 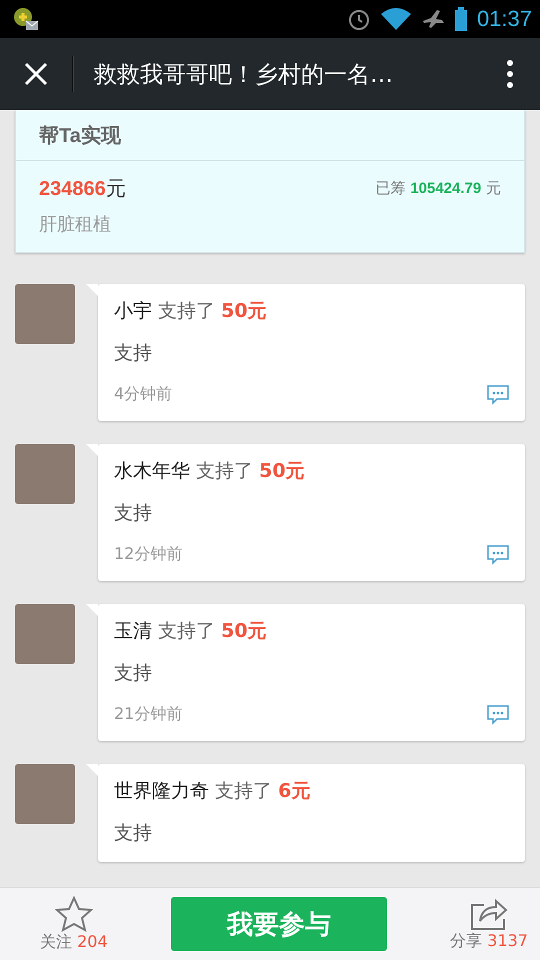 I want to click on share-button: 分享 3137, so click(x=489, y=924).